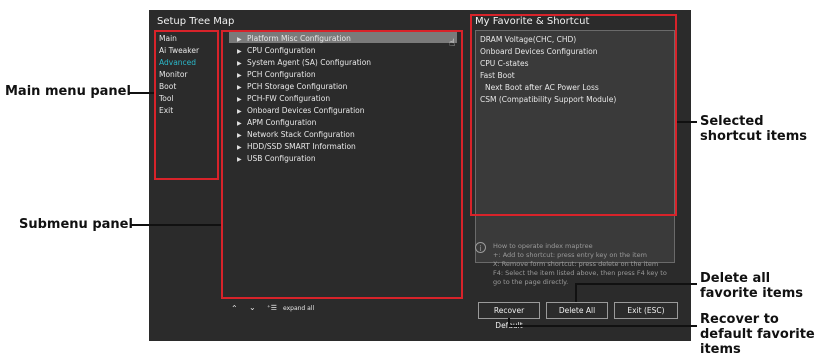 The image size is (831, 357). I want to click on main-menu-highlight-box, so click(186, 105).